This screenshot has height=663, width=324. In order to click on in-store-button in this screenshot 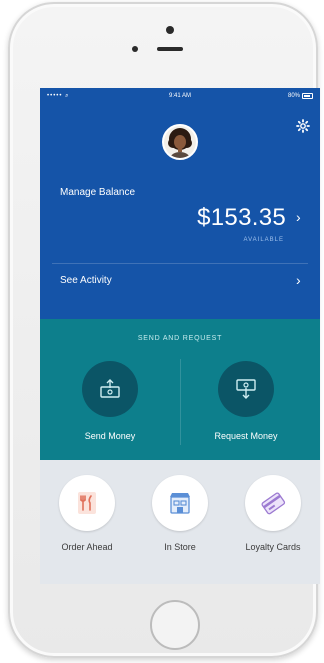, I will do `click(180, 503)`.